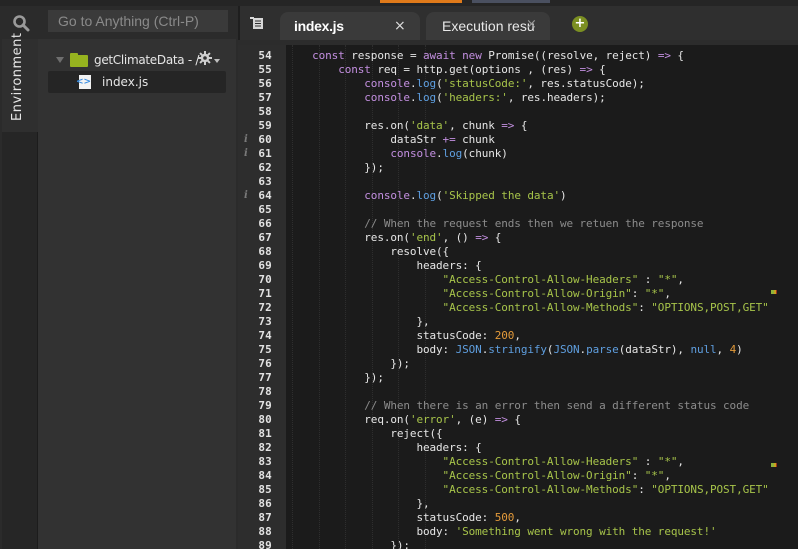 The width and height of the screenshot is (798, 549). What do you see at coordinates (60, 60) in the screenshot?
I see `expand-arrow-icon` at bounding box center [60, 60].